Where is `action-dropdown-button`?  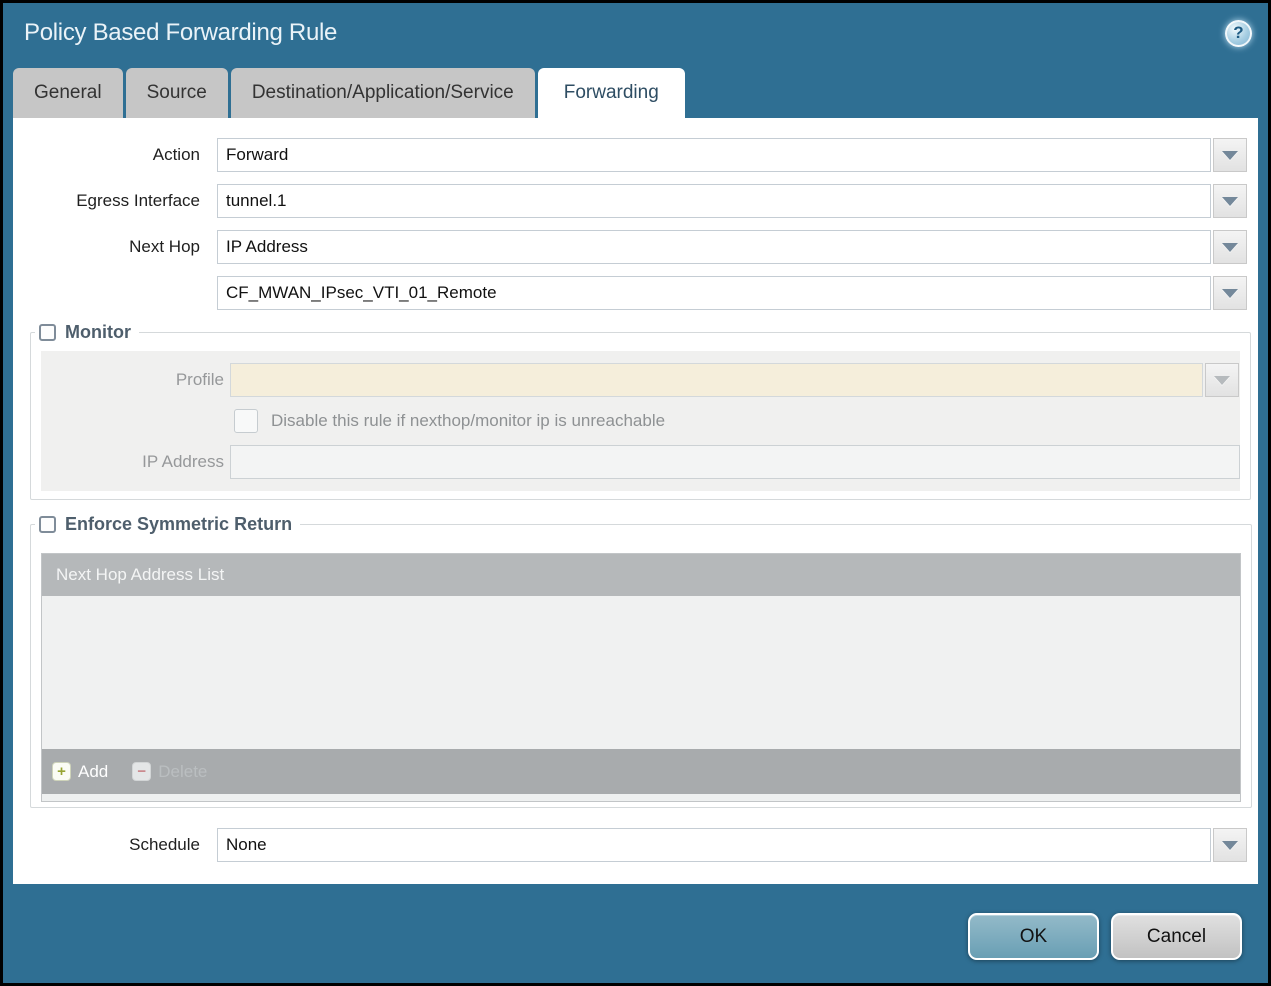
action-dropdown-button is located at coordinates (1230, 155).